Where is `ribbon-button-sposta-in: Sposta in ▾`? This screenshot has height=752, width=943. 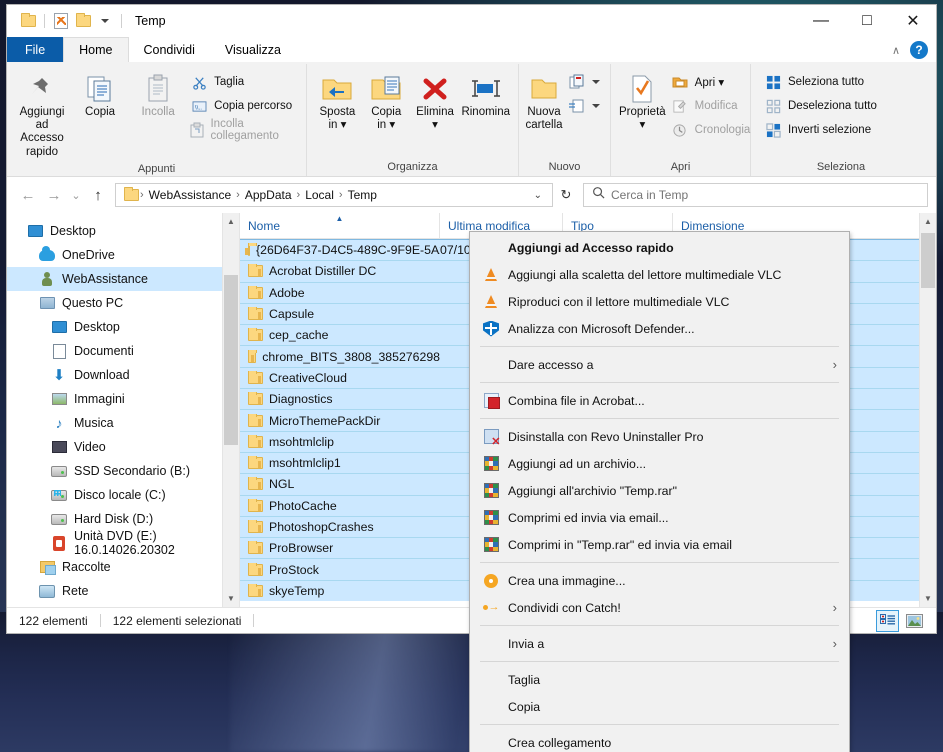
ribbon-button-sposta-in: Sposta in ▾ is located at coordinates (337, 102).